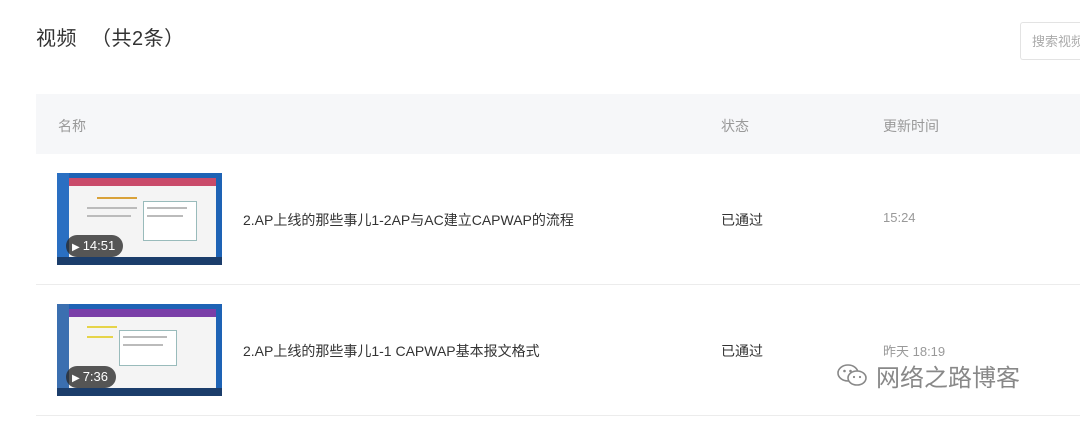  I want to click on video-title: 2.AP上线的那些事儿1-2AP与AC建立CAPWAP的流程, so click(408, 220).